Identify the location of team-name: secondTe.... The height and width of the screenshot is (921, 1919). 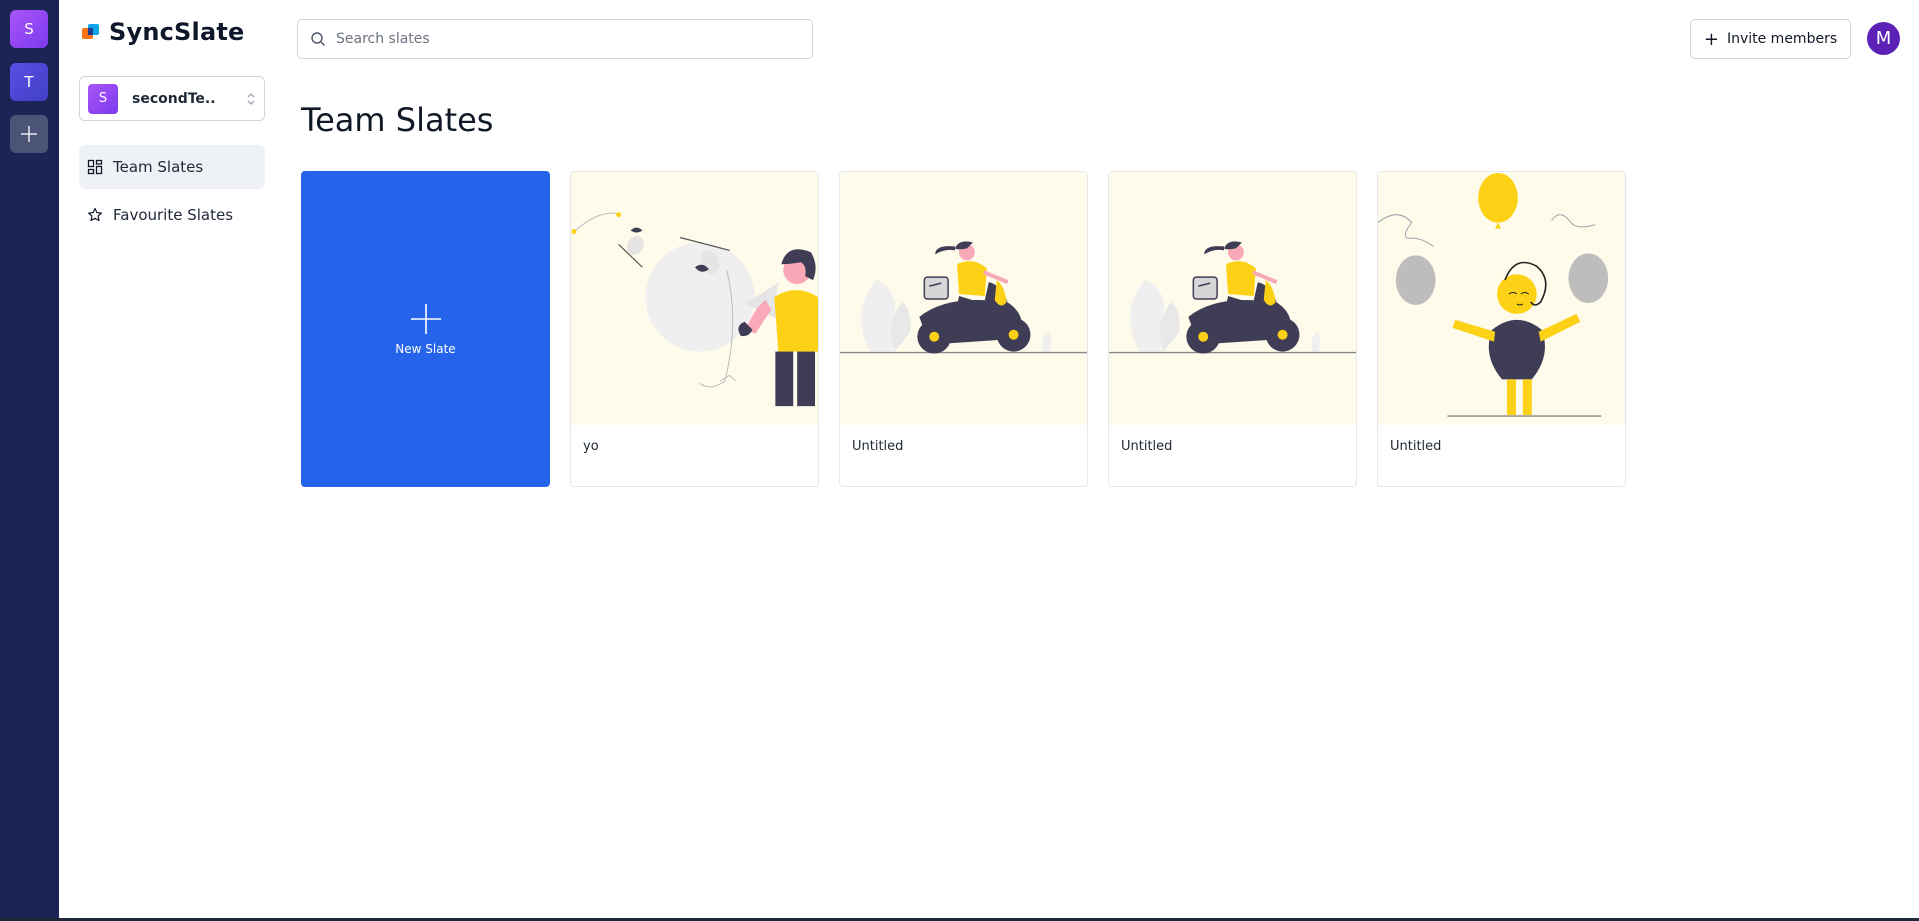
(174, 98).